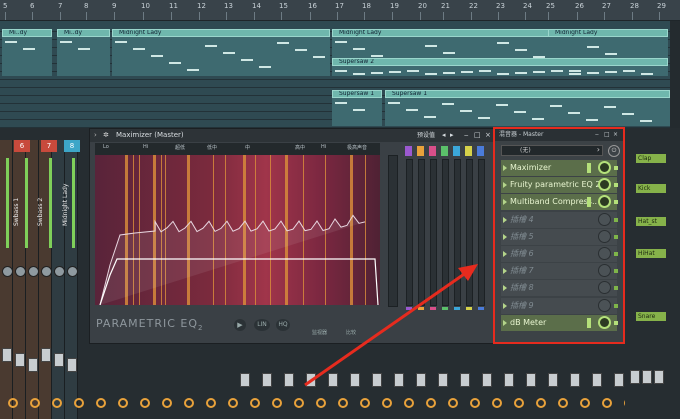  Describe the element at coordinates (651, 158) in the screenshot. I see `insert-label: Clap` at that location.